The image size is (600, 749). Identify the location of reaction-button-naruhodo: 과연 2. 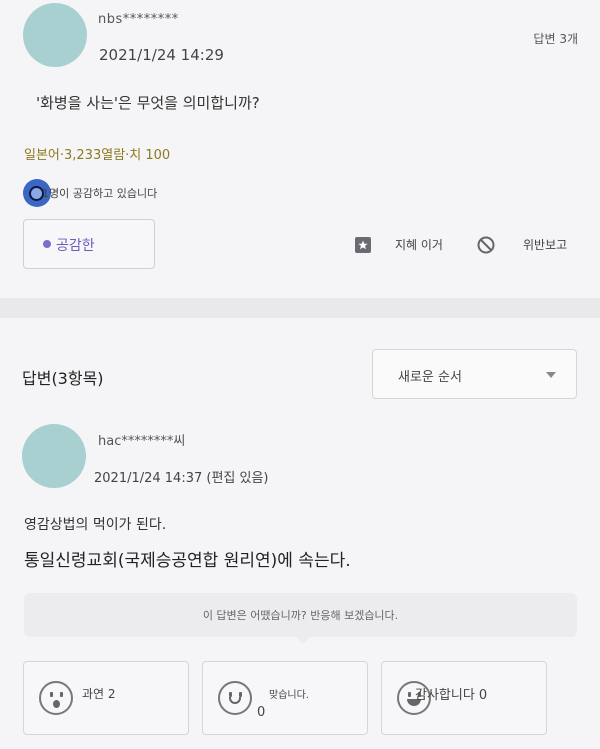
(106, 698).